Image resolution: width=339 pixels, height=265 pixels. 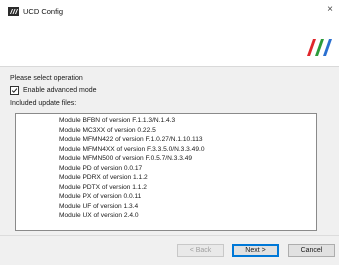 I want to click on brand-logo-icon, so click(x=319, y=47).